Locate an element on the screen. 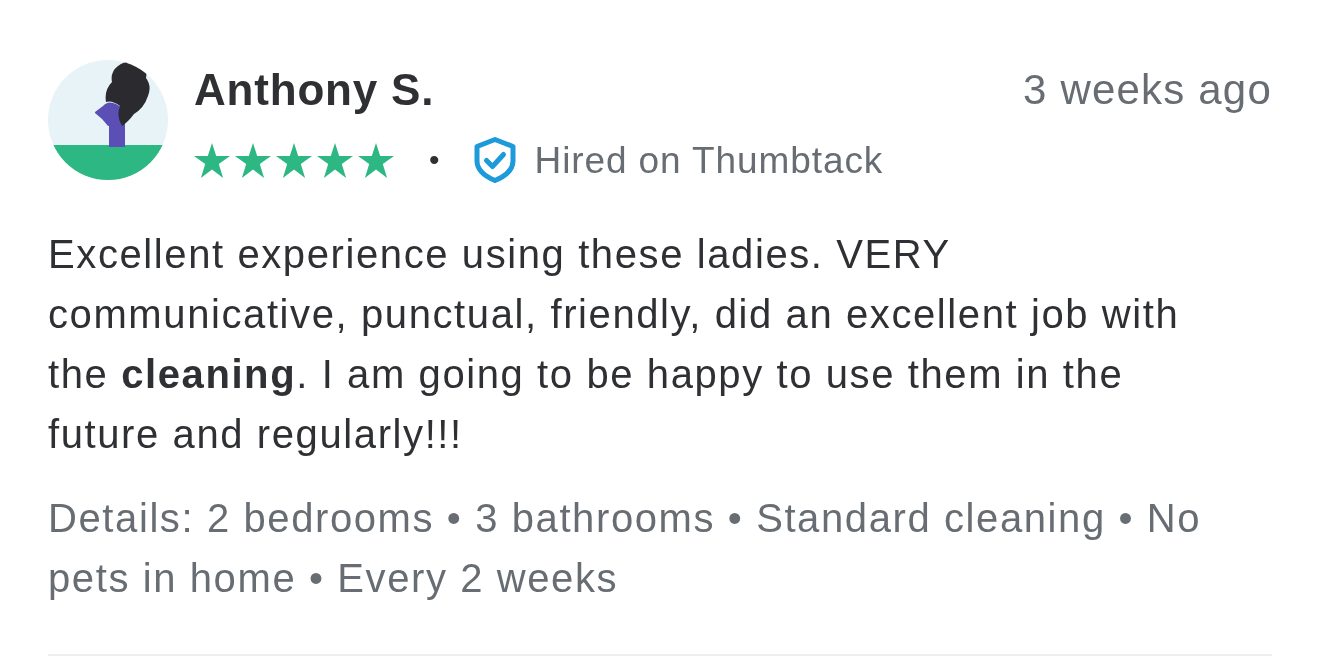  review-details: Details: 2 bedrooms • 3 bathrooms • Standard cleaning • No pets in home • Every 2 weeks is located at coordinates (625, 548).